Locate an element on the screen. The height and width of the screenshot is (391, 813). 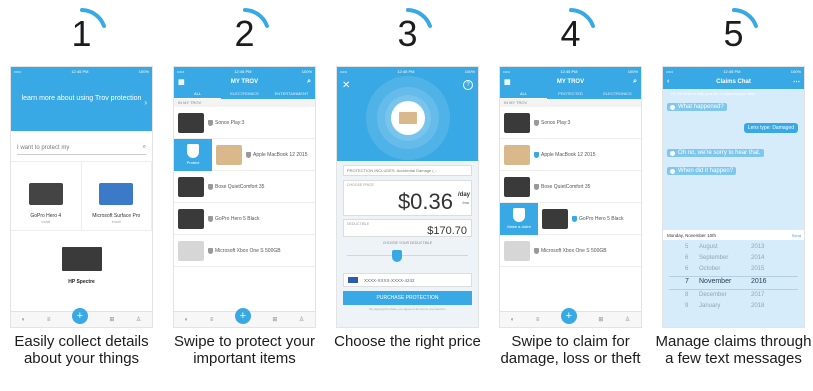
list-item: GoPro Hero 5 Black is located at coordinates (244, 219).